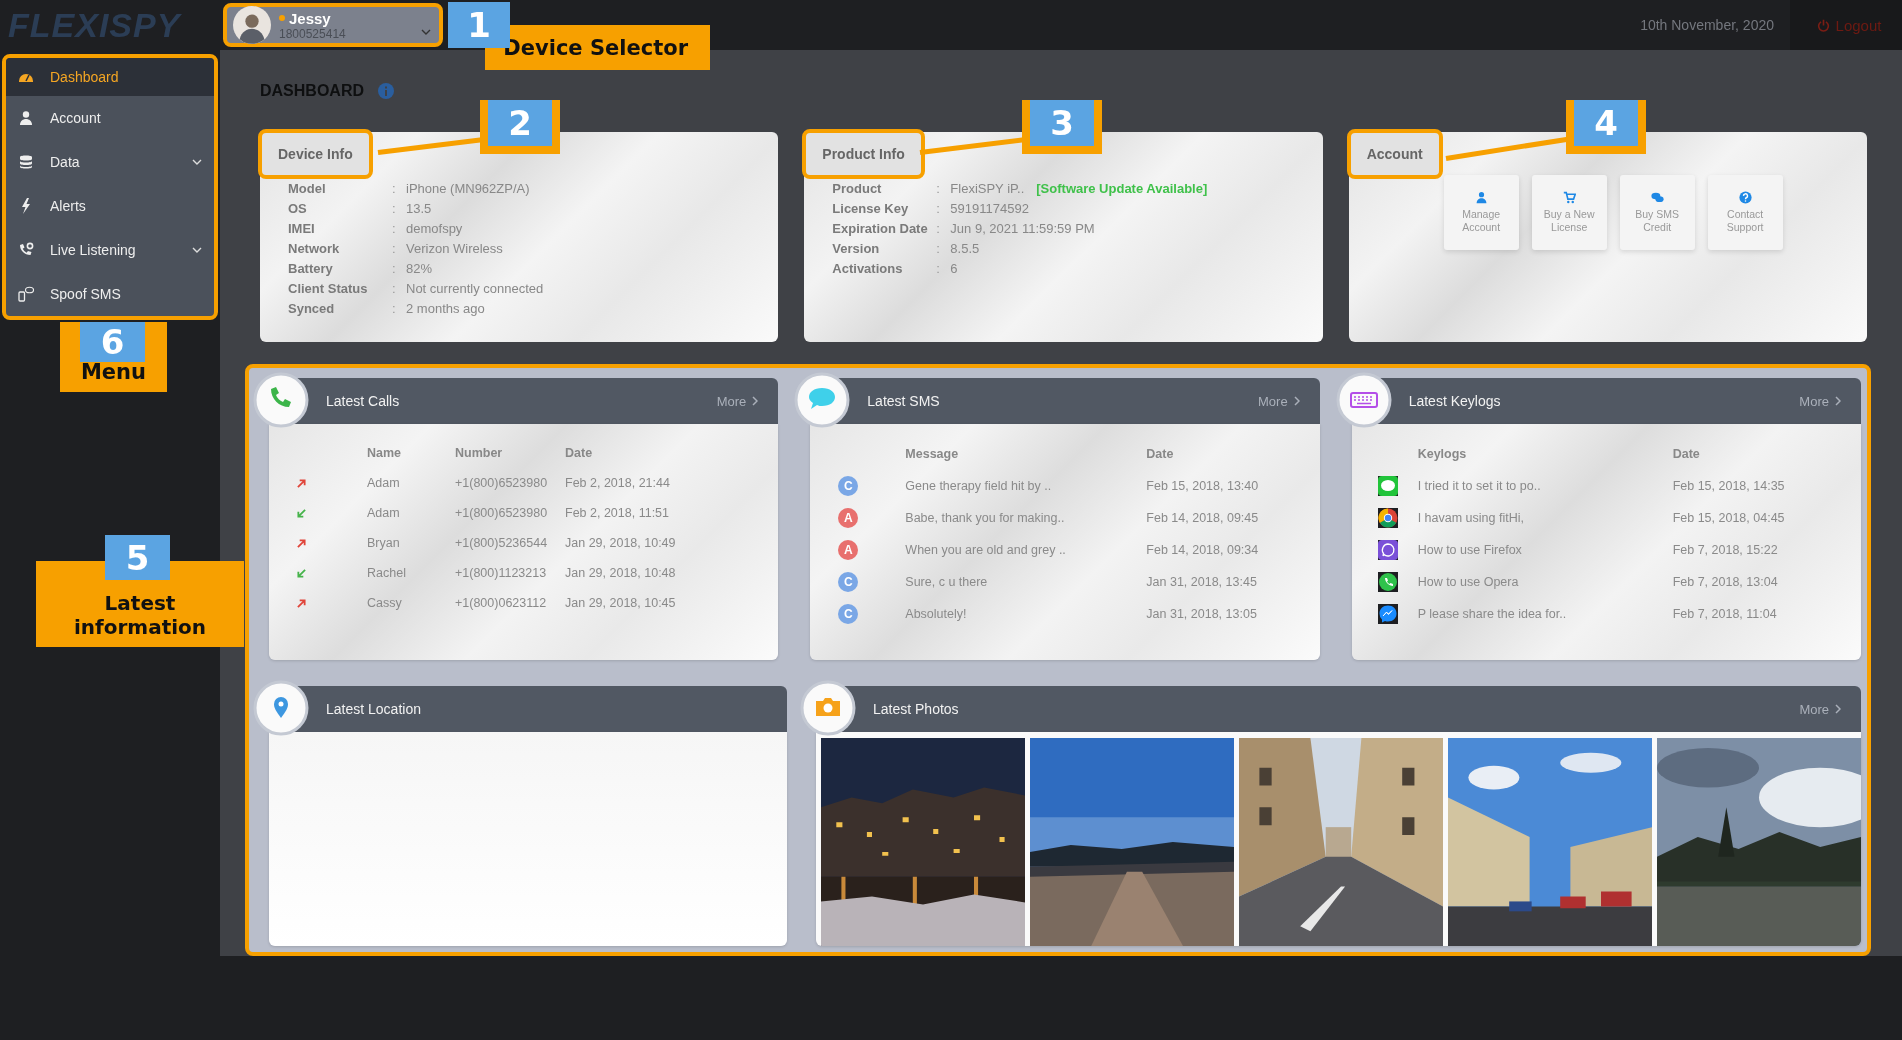  I want to click on table-cell-text: I tried it to set it to po.., so click(1479, 486).